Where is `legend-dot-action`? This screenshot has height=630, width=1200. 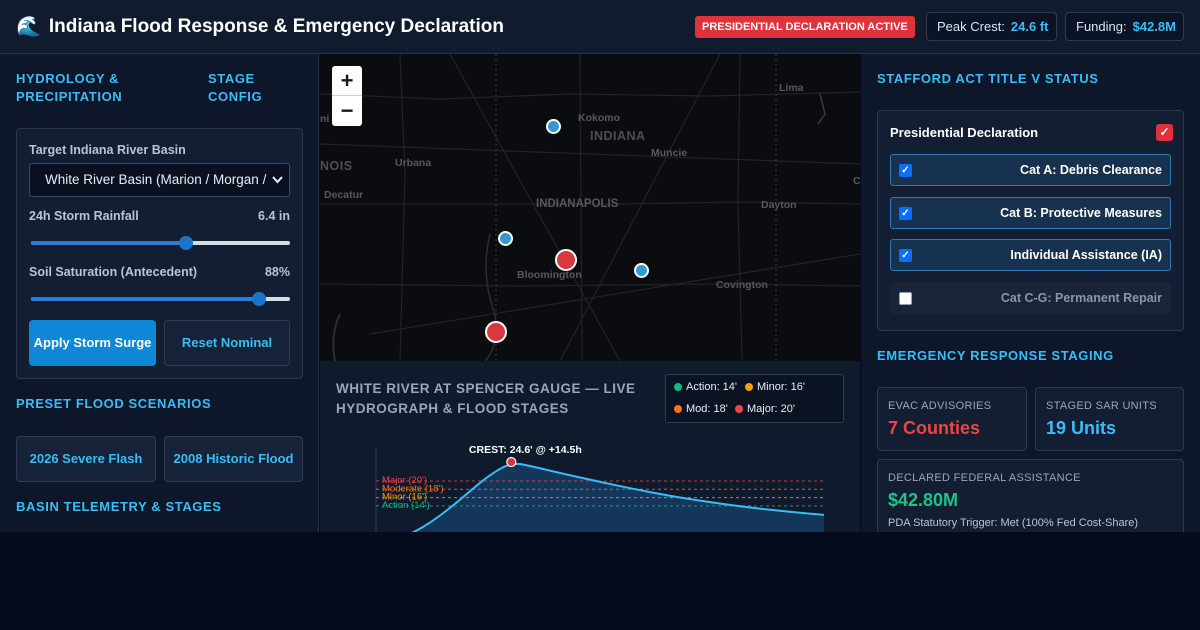
legend-dot-action is located at coordinates (678, 387).